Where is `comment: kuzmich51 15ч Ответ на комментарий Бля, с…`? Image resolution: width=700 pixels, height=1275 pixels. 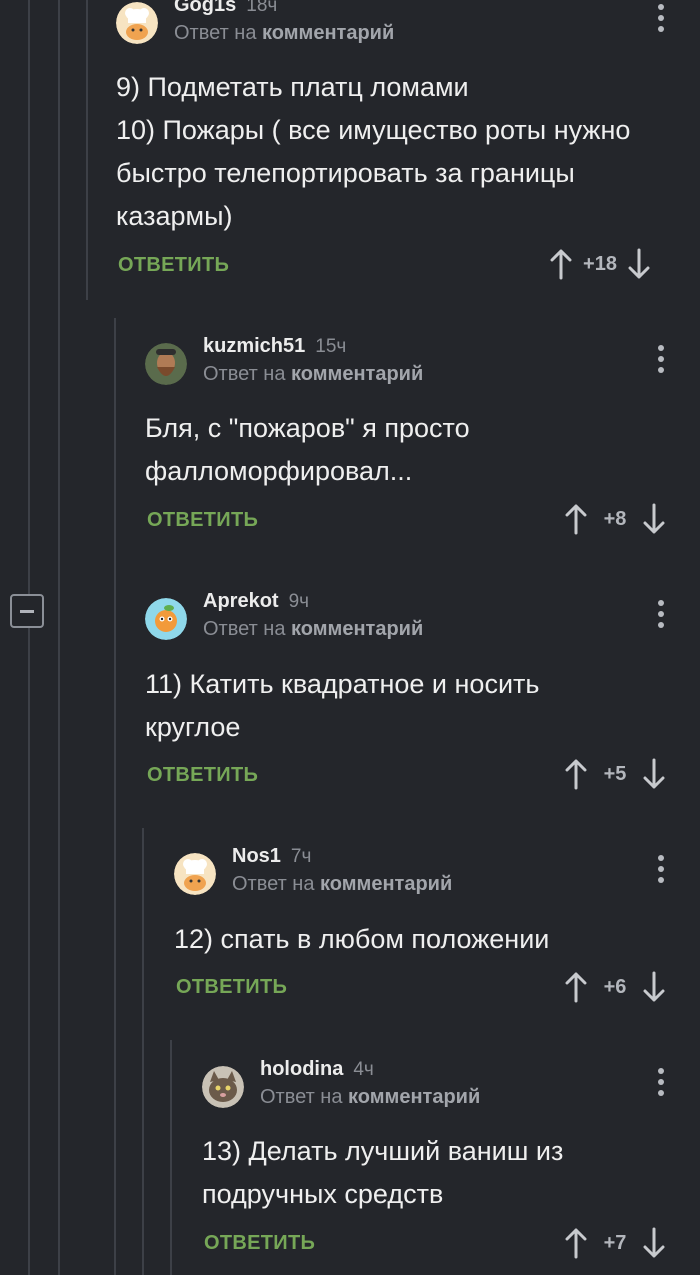
comment: kuzmich51 15ч Ответ на комментарий Бля, с… is located at coordinates (415, 438).